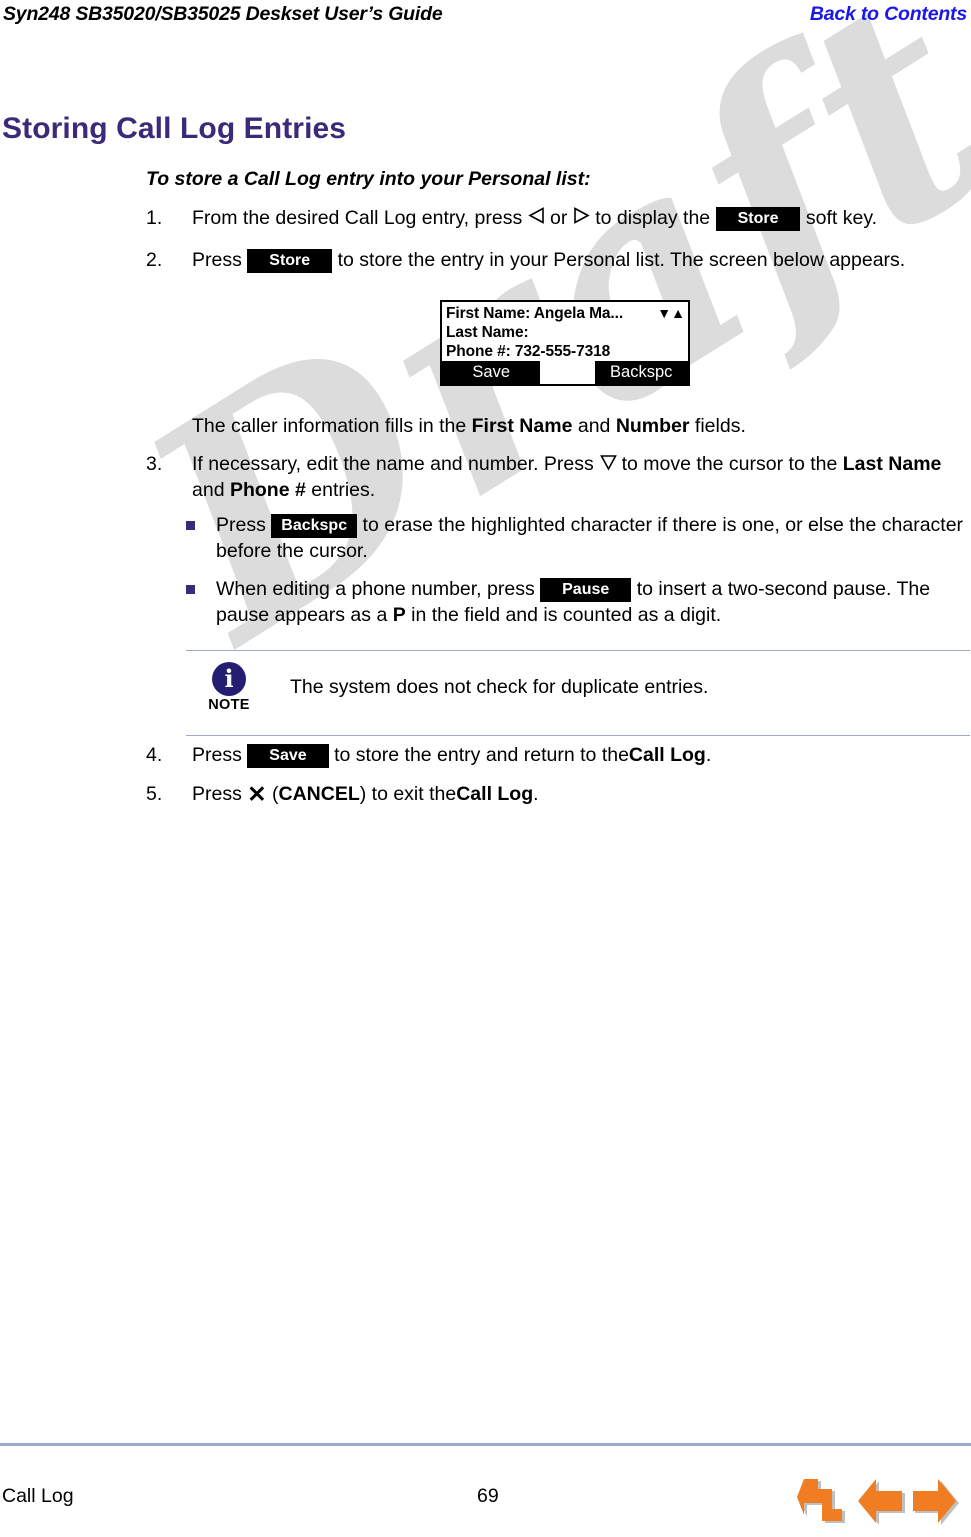  Describe the element at coordinates (567, 372) in the screenshot. I see `lcd-soft-key-middle` at that location.